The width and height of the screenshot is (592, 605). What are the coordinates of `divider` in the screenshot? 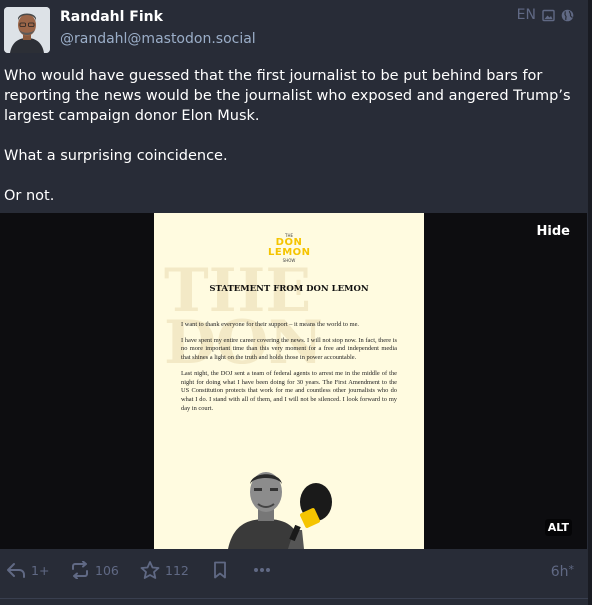 It's located at (294, 598).